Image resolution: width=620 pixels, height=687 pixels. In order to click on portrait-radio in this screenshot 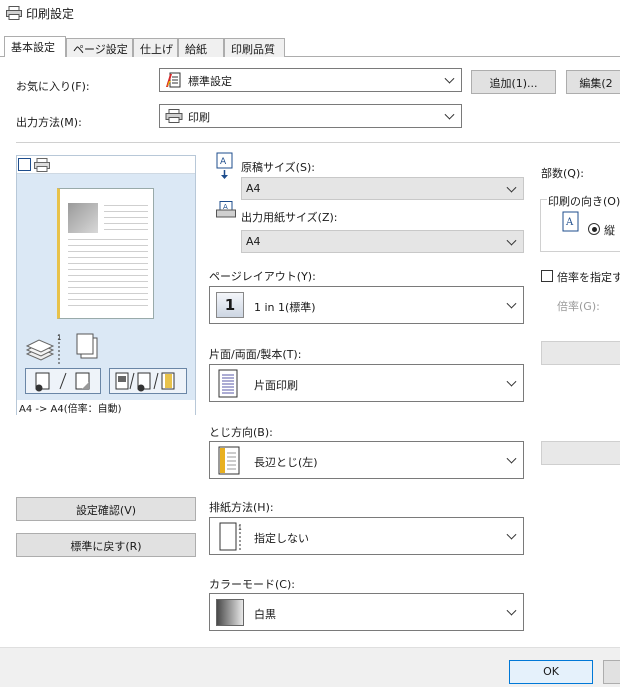, I will do `click(594, 229)`.